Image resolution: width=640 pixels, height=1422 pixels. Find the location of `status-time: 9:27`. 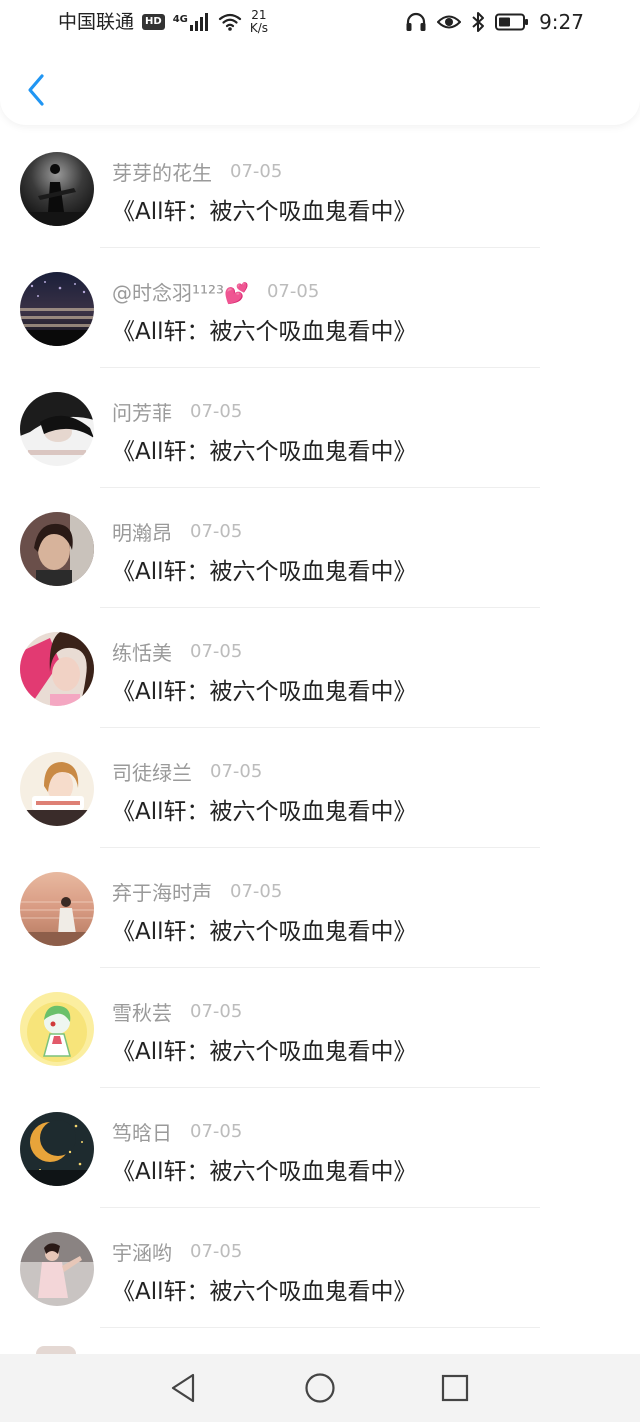

status-time: 9:27 is located at coordinates (561, 22).